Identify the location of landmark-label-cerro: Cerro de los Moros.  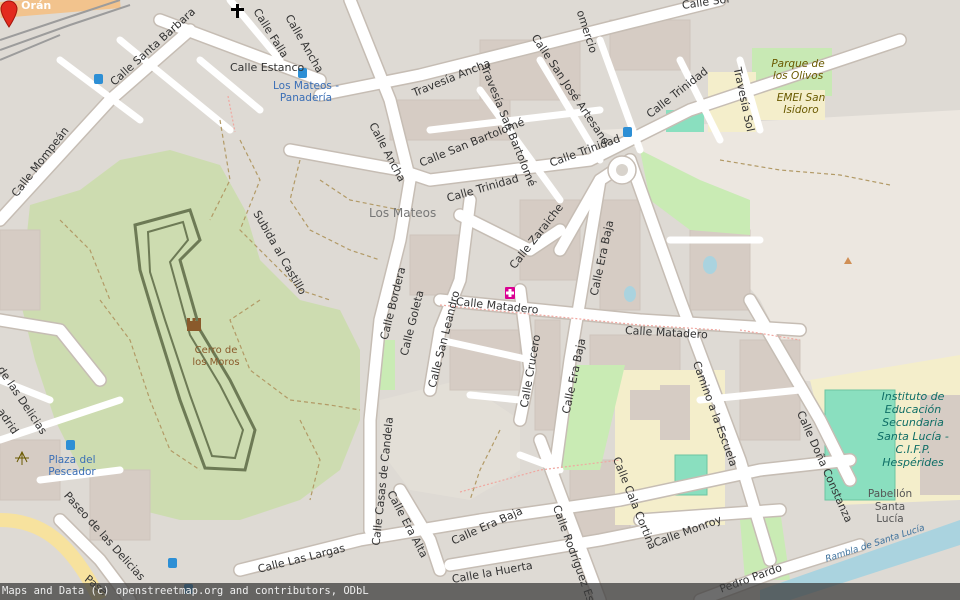
(216, 356).